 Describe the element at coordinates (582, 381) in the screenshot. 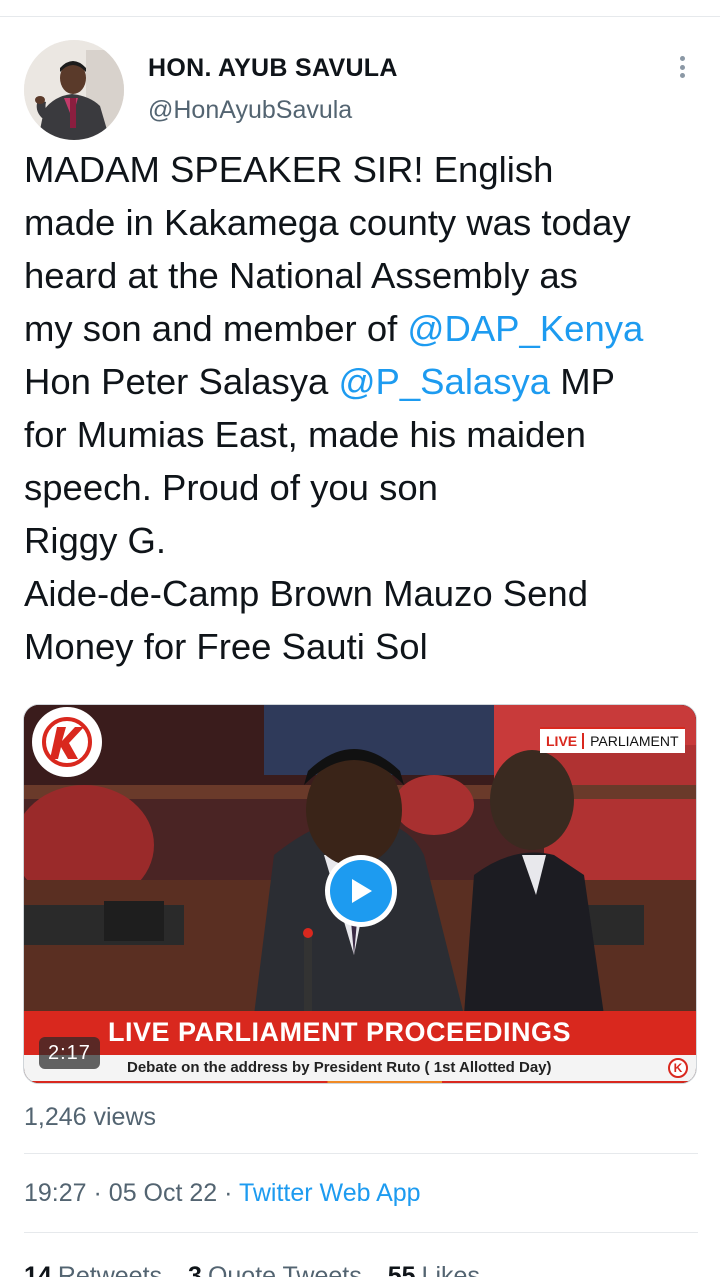

I see `tweet-text-segment: MP` at that location.